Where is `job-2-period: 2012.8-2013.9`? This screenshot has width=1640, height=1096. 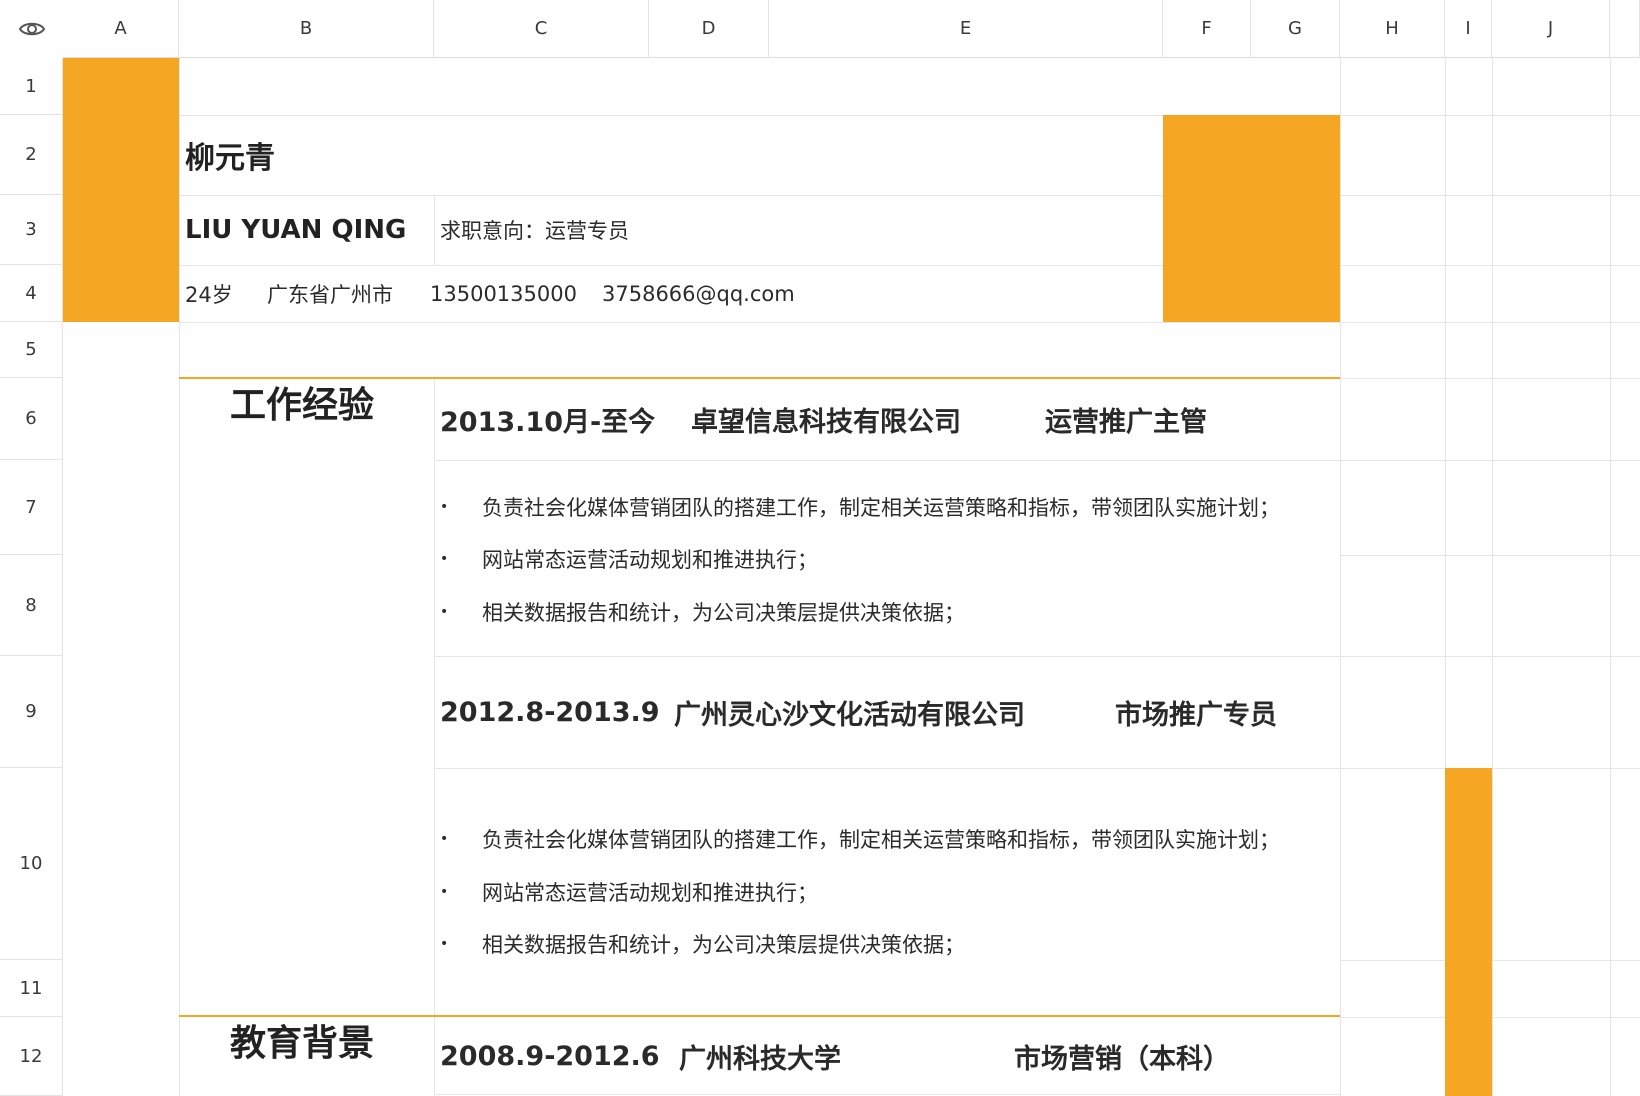 job-2-period: 2012.8-2013.9 is located at coordinates (550, 712).